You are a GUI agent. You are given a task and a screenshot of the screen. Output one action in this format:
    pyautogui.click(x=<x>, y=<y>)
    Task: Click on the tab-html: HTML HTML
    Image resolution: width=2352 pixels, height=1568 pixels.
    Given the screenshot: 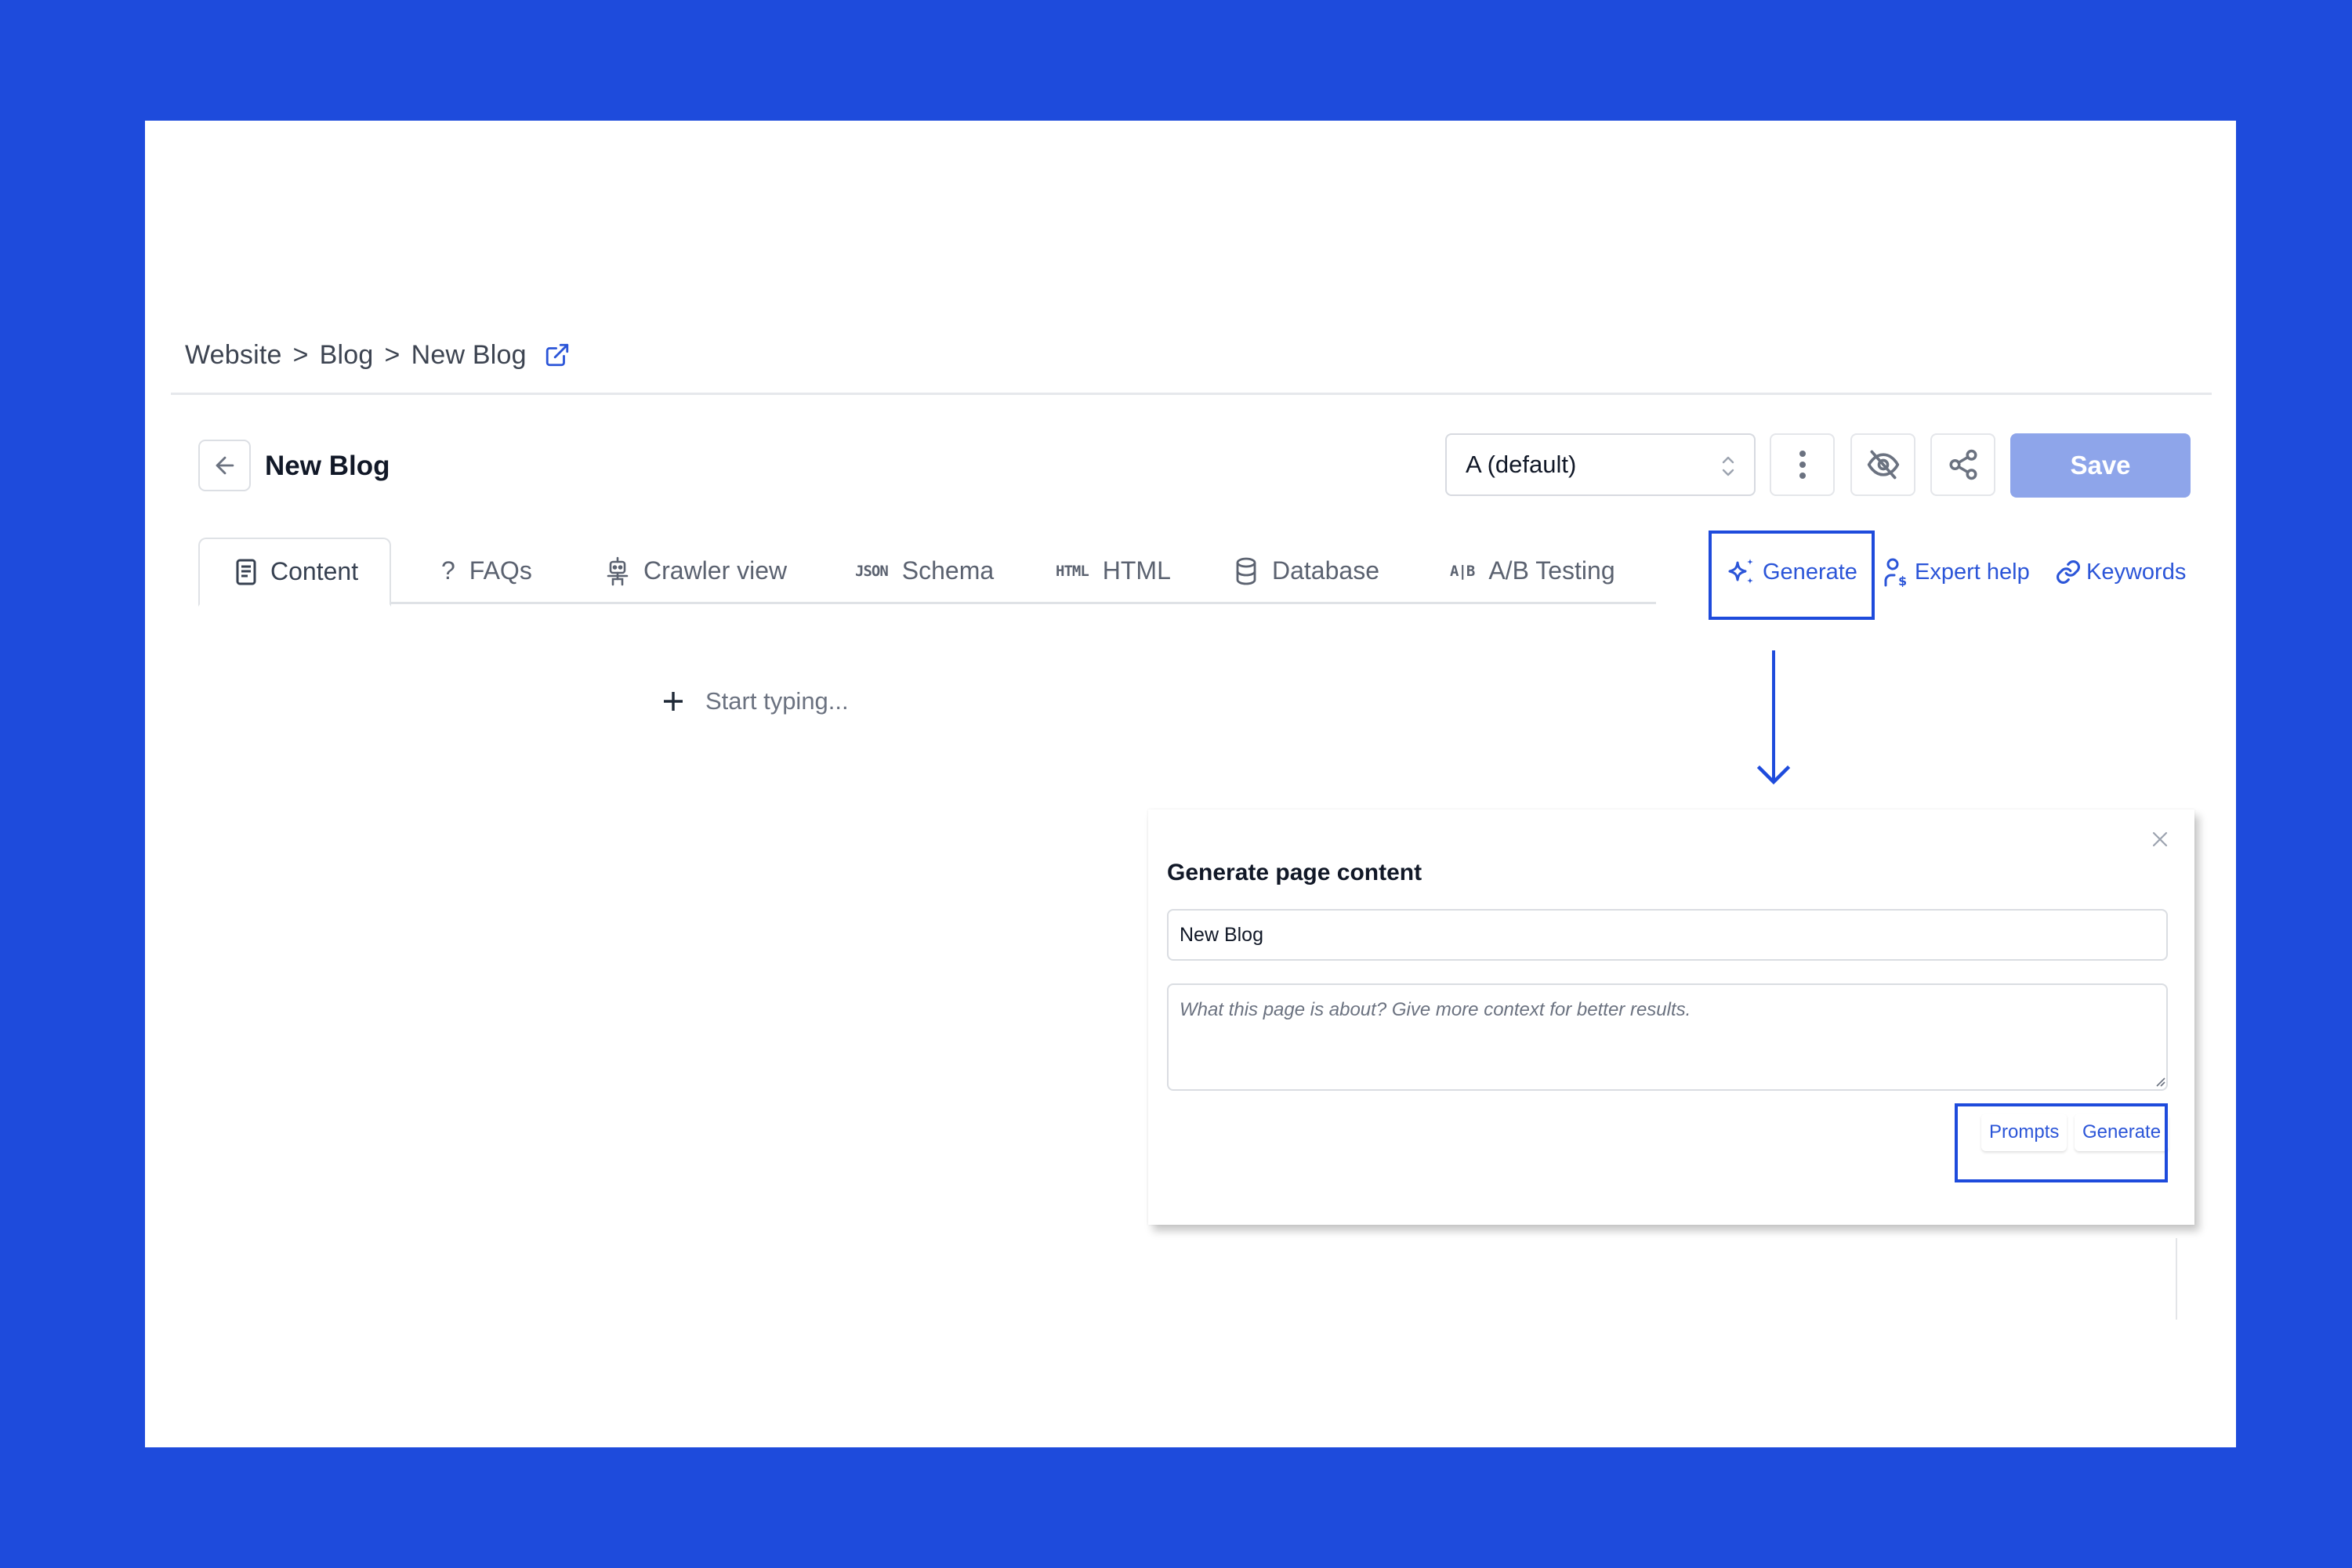 What is the action you would take?
    pyautogui.click(x=1113, y=571)
    